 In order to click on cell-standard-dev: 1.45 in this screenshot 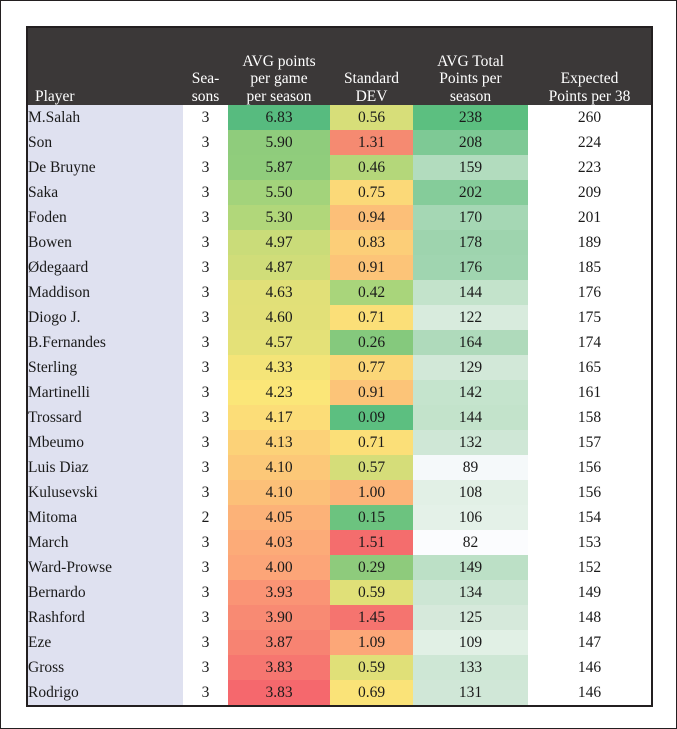, I will do `click(371, 617)`.